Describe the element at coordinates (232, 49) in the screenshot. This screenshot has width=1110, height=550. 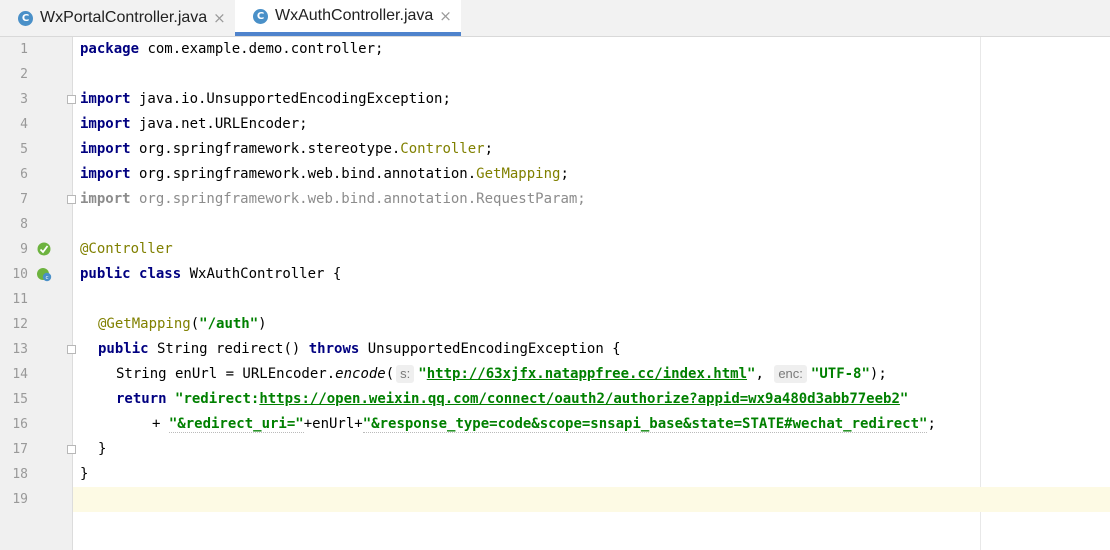
I see `code-line-1: package com.example.demo.controller;` at that location.